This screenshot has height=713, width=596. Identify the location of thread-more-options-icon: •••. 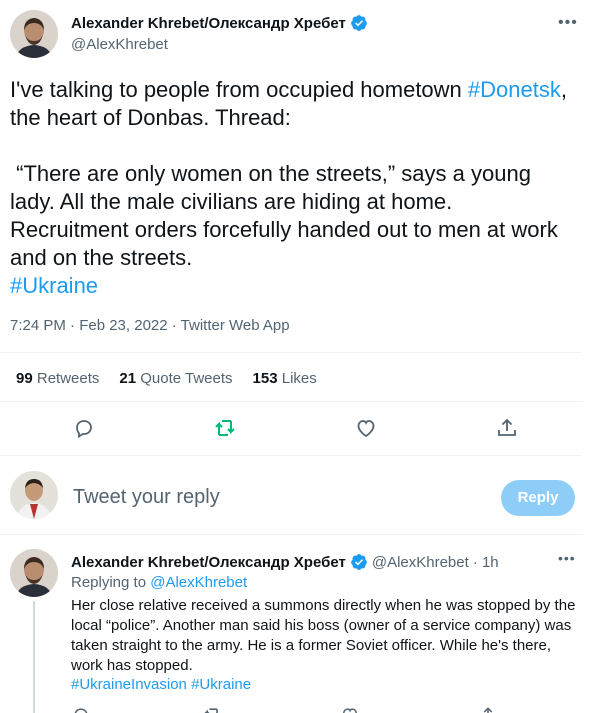
(567, 558).